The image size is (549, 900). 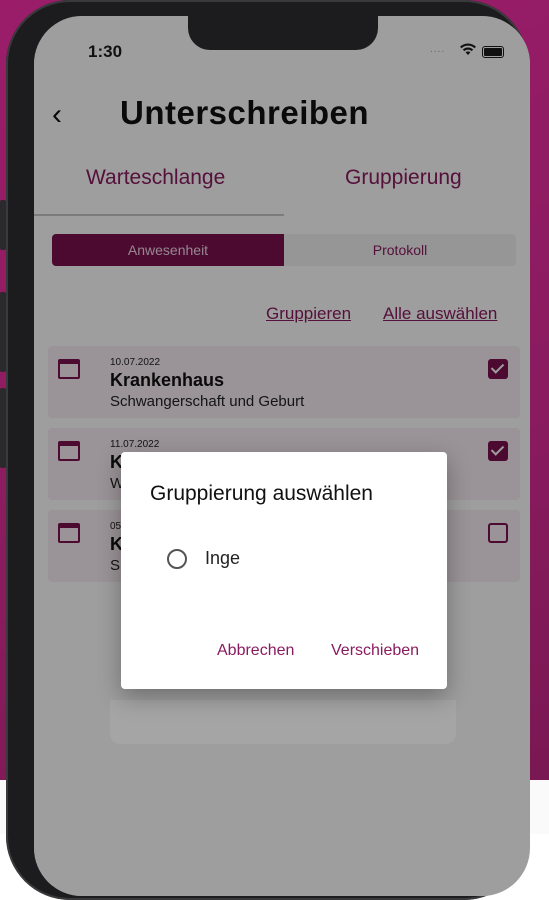 I want to click on battery-icon, so click(x=493, y=52).